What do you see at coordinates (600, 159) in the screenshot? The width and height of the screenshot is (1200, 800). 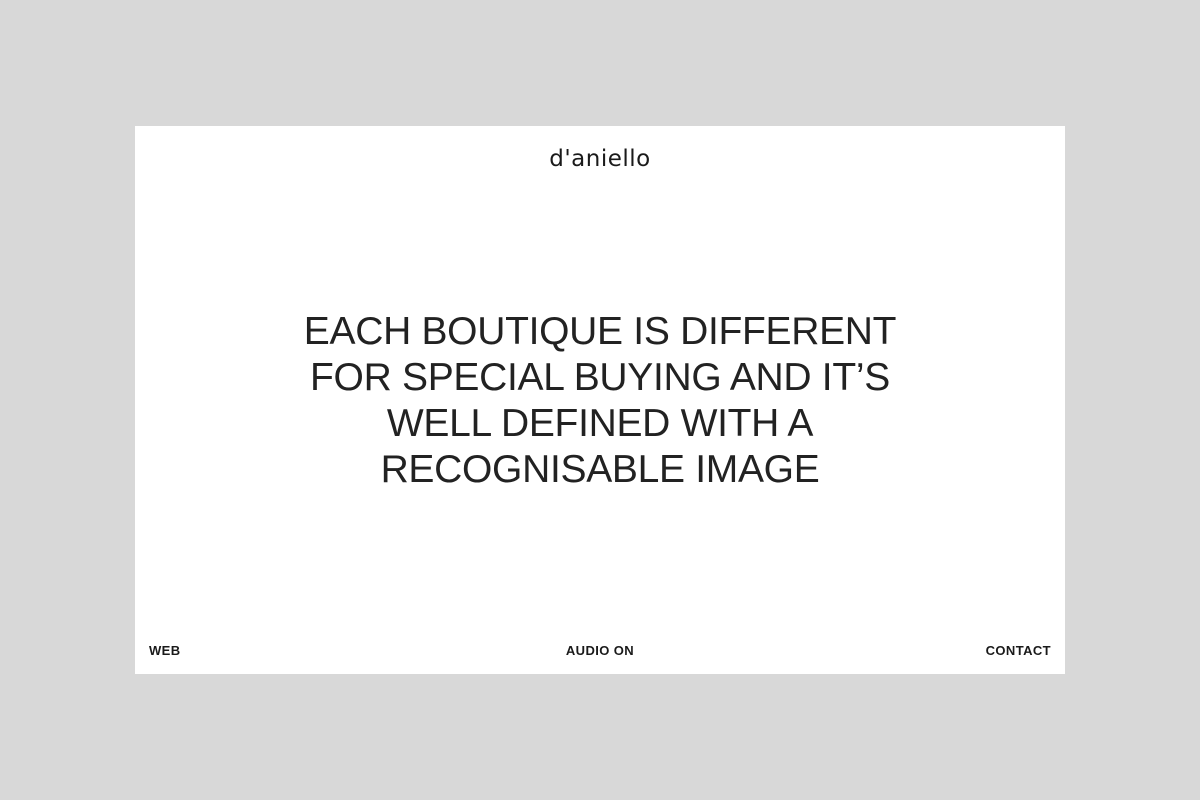 I see `brand-logo: d'aniello` at bounding box center [600, 159].